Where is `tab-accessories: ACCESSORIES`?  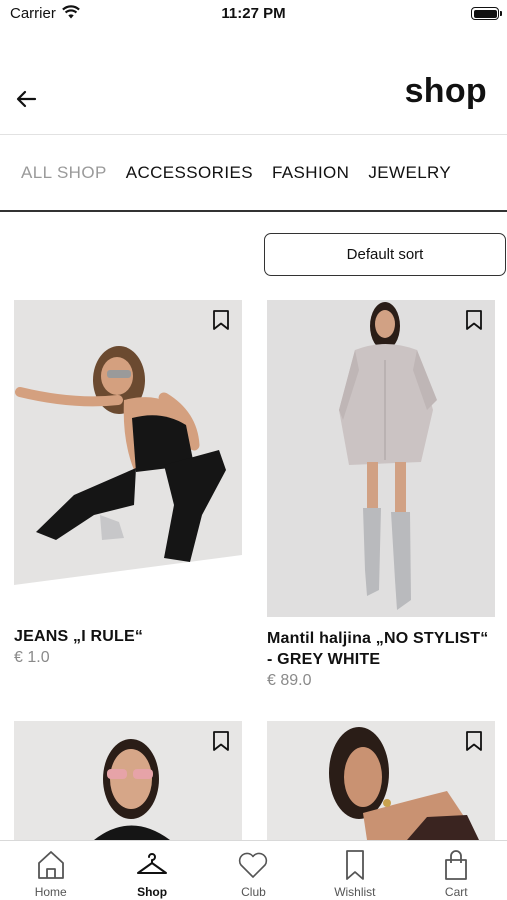
tab-accessories: ACCESSORIES is located at coordinates (189, 173).